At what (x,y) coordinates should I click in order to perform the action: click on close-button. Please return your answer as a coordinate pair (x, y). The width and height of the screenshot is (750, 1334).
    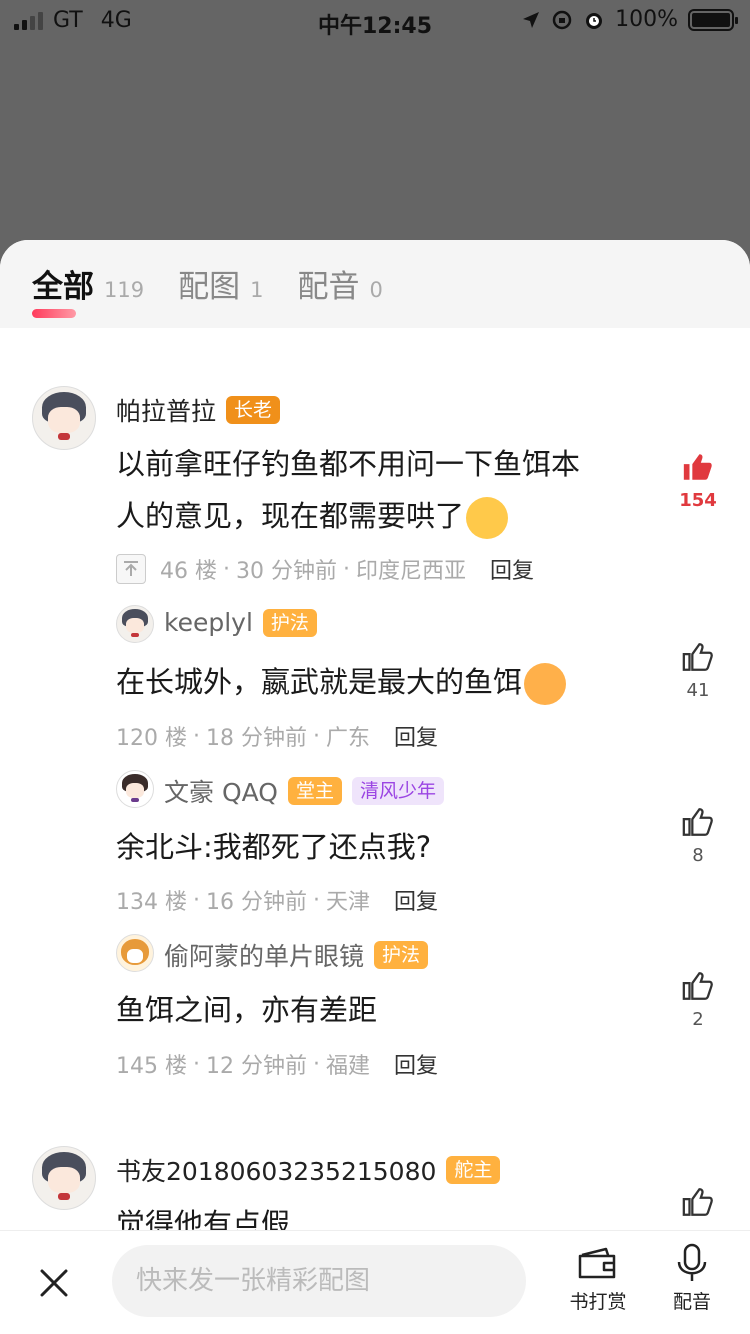
    Looking at the image, I should click on (54, 1283).